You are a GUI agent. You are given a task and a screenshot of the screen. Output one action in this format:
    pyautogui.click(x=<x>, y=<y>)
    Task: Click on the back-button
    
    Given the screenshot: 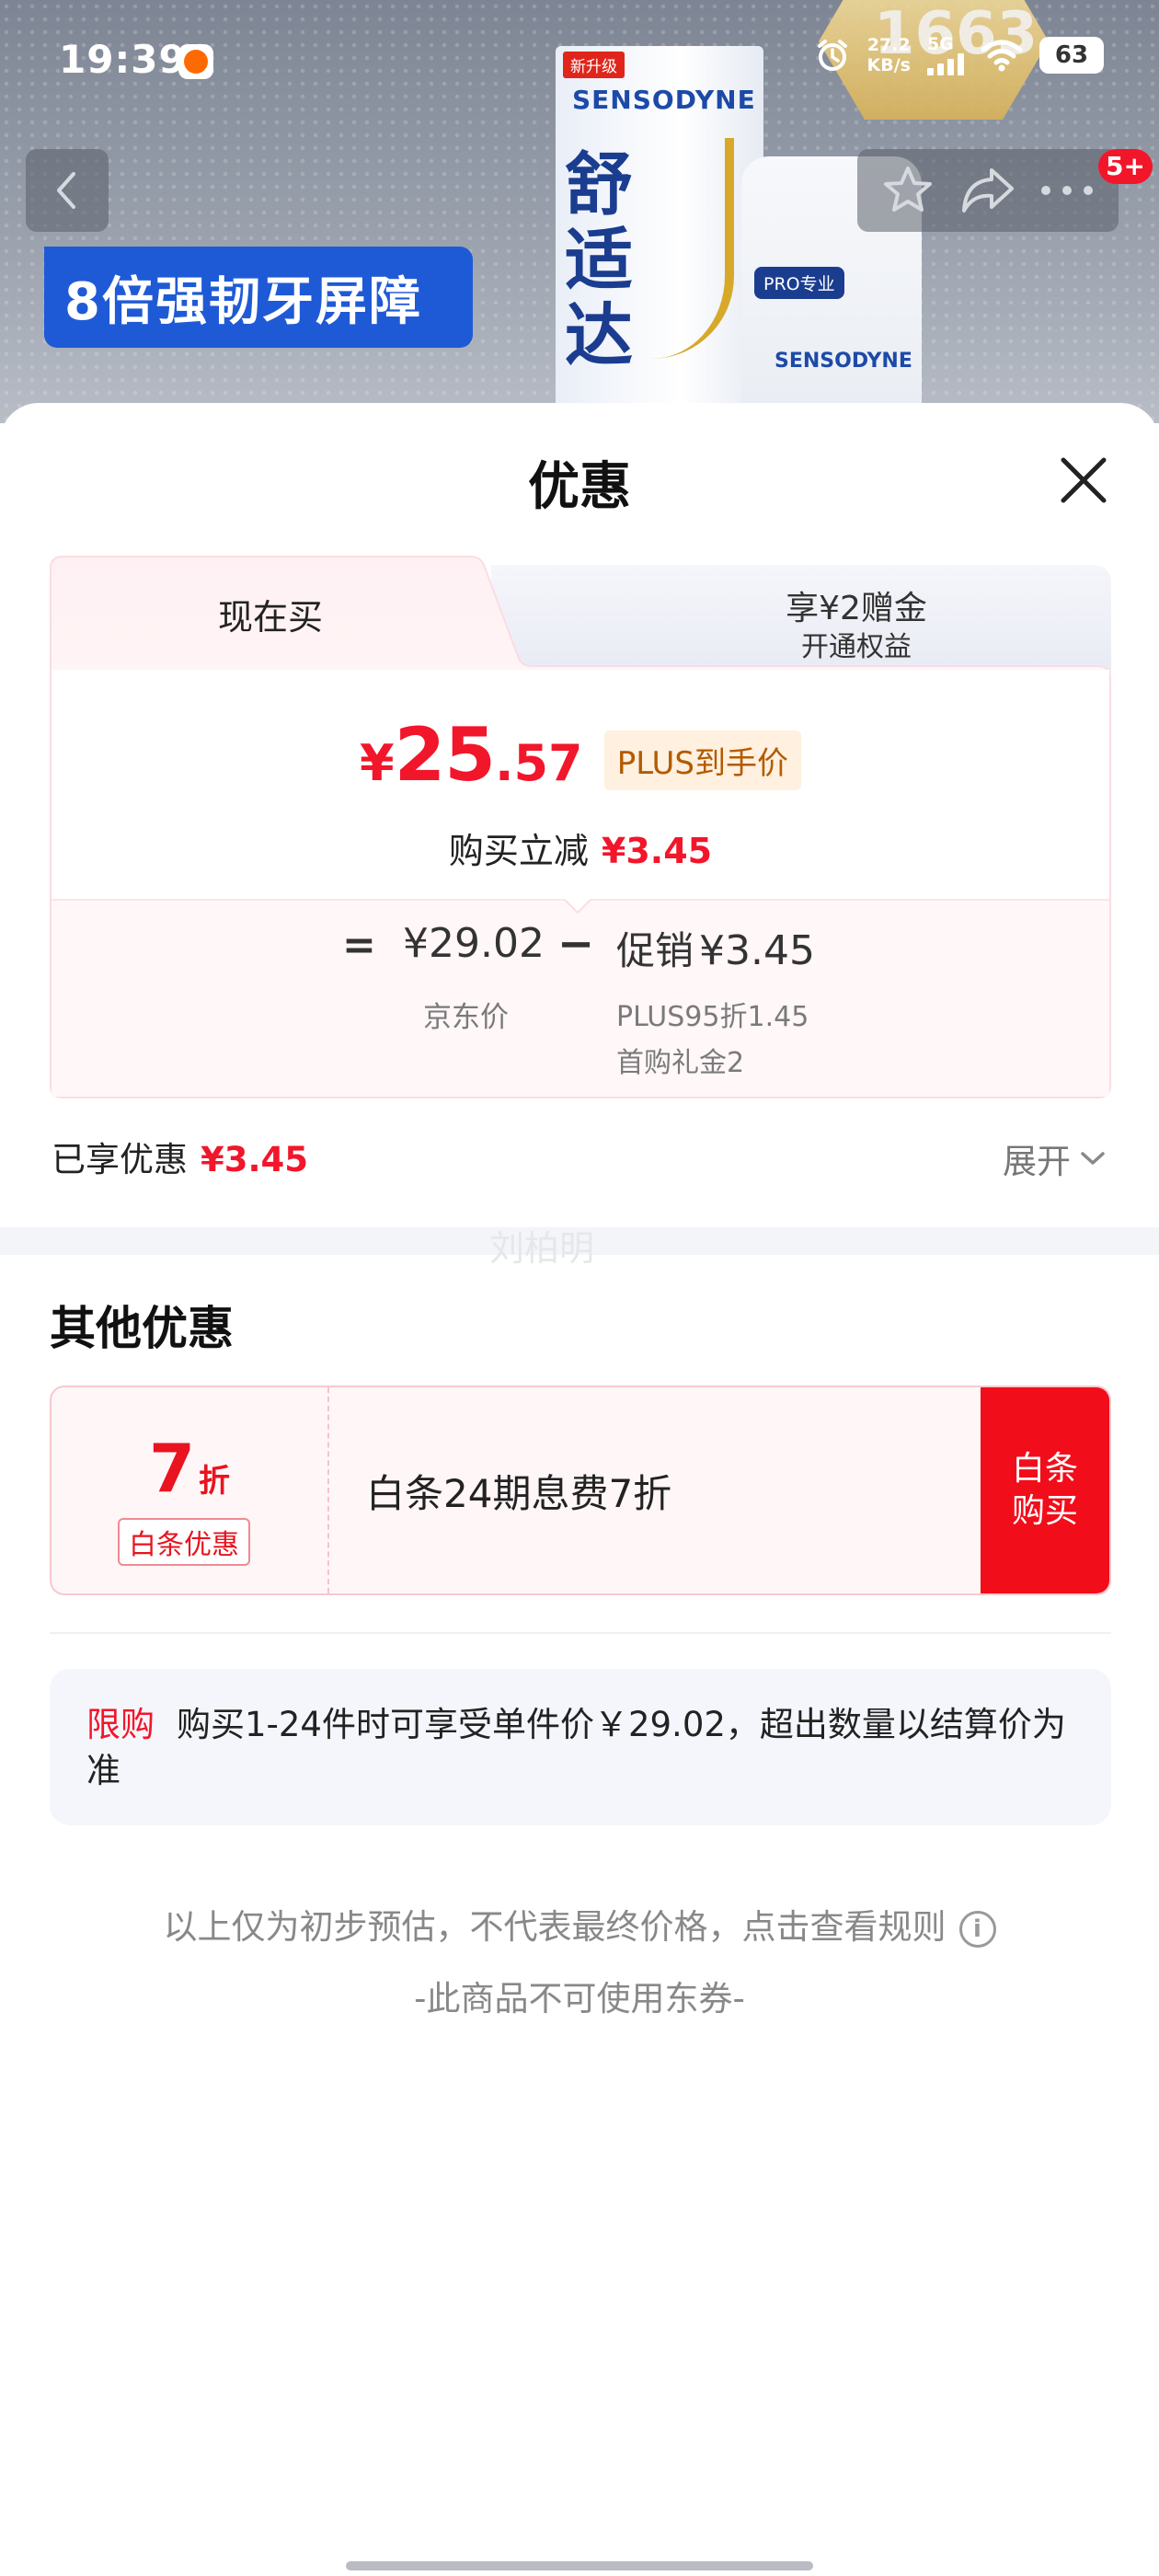 What is the action you would take?
    pyautogui.click(x=67, y=190)
    